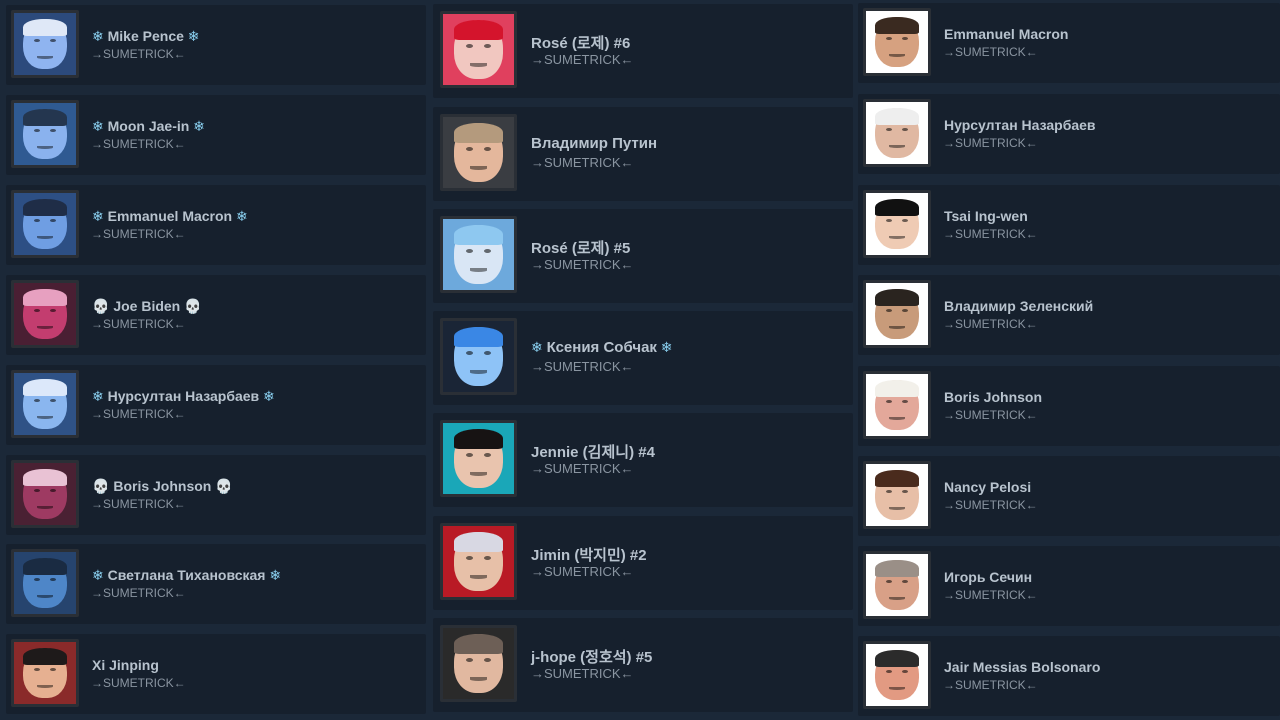 This screenshot has width=1280, height=720. I want to click on profile-card: ❄ Нурсултан Назарбаев ❄ →SUMETRICK←, so click(216, 405).